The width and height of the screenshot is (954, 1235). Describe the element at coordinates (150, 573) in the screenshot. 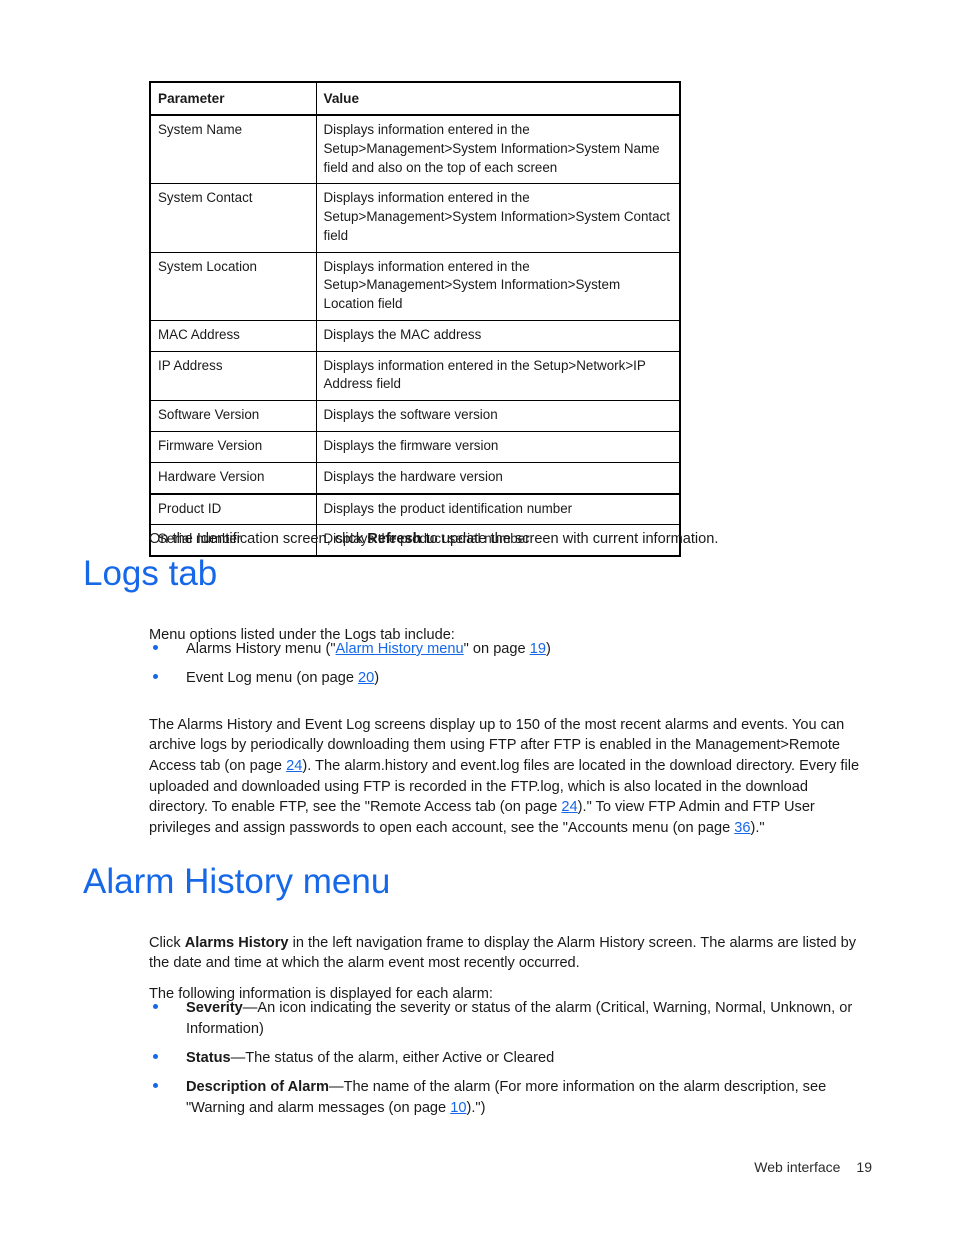

I see `heading-logs-tab: Logs tab` at that location.